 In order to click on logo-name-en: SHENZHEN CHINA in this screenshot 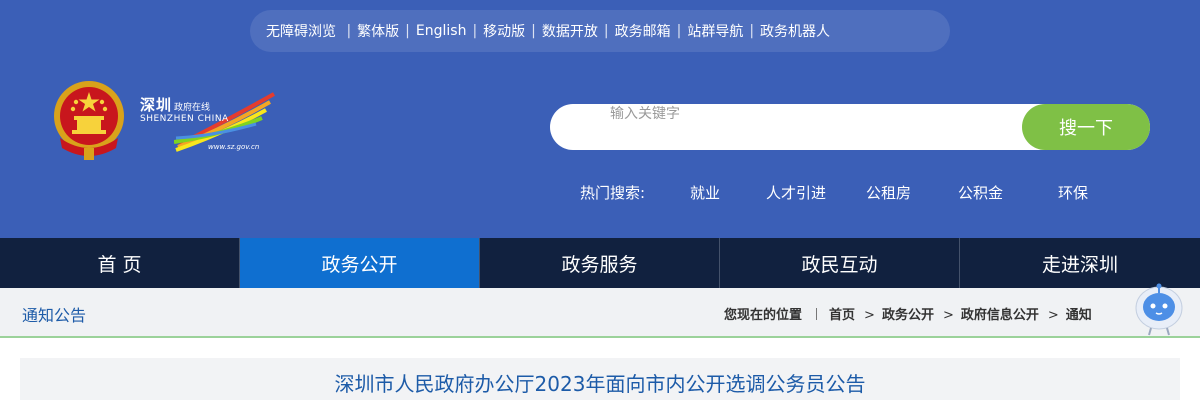, I will do `click(184, 119)`.